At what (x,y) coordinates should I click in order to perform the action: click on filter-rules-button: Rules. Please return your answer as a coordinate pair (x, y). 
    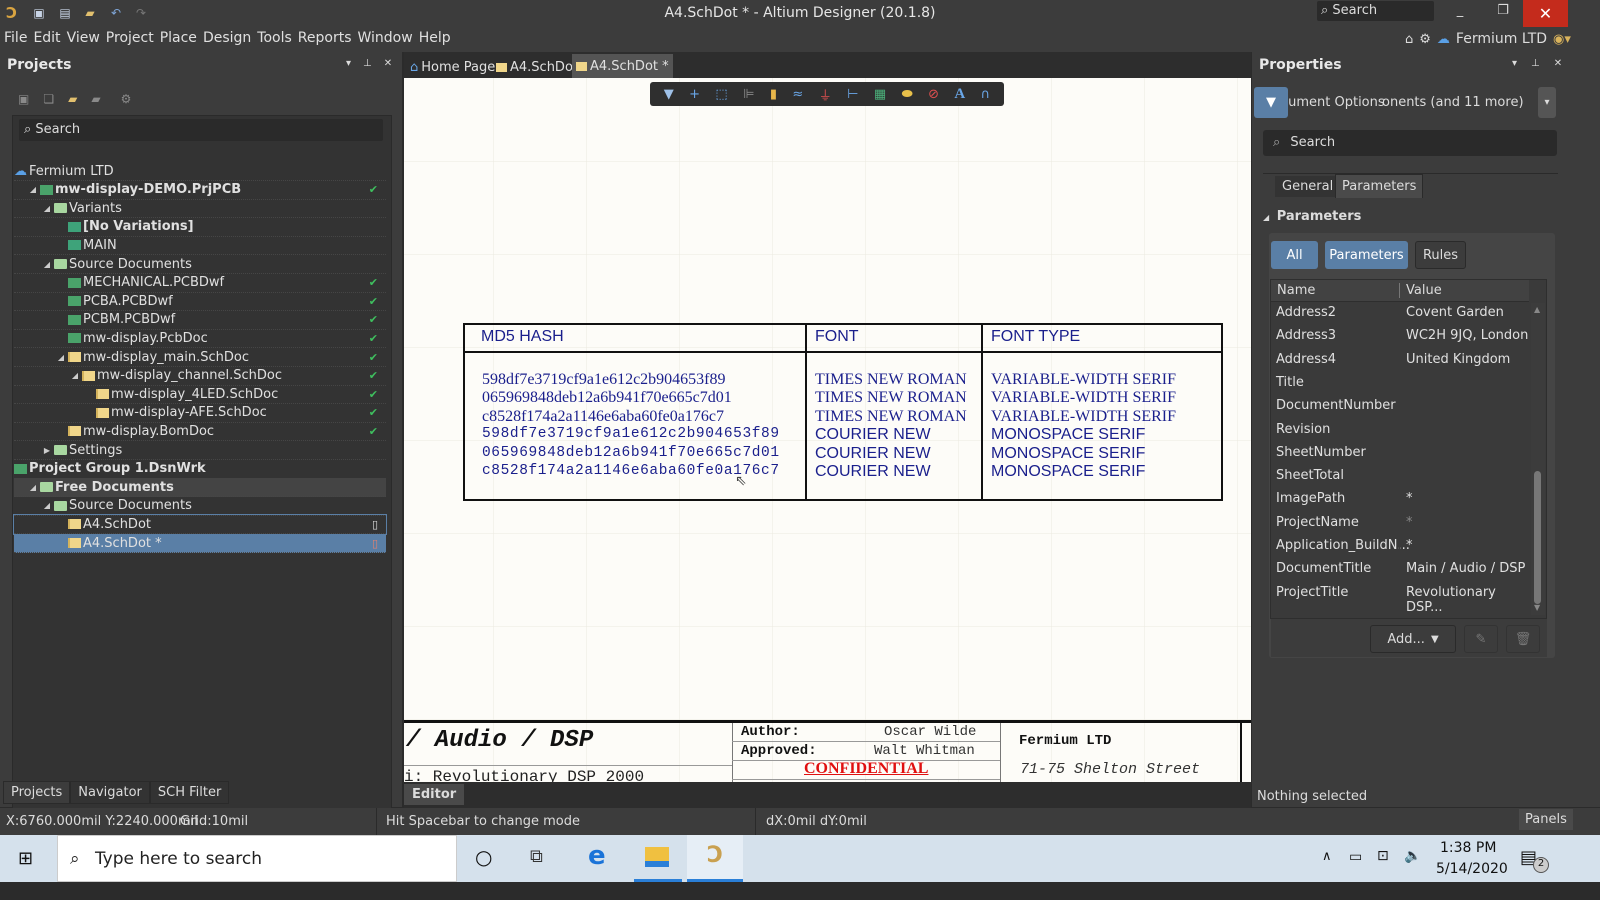
    Looking at the image, I should click on (1440, 255).